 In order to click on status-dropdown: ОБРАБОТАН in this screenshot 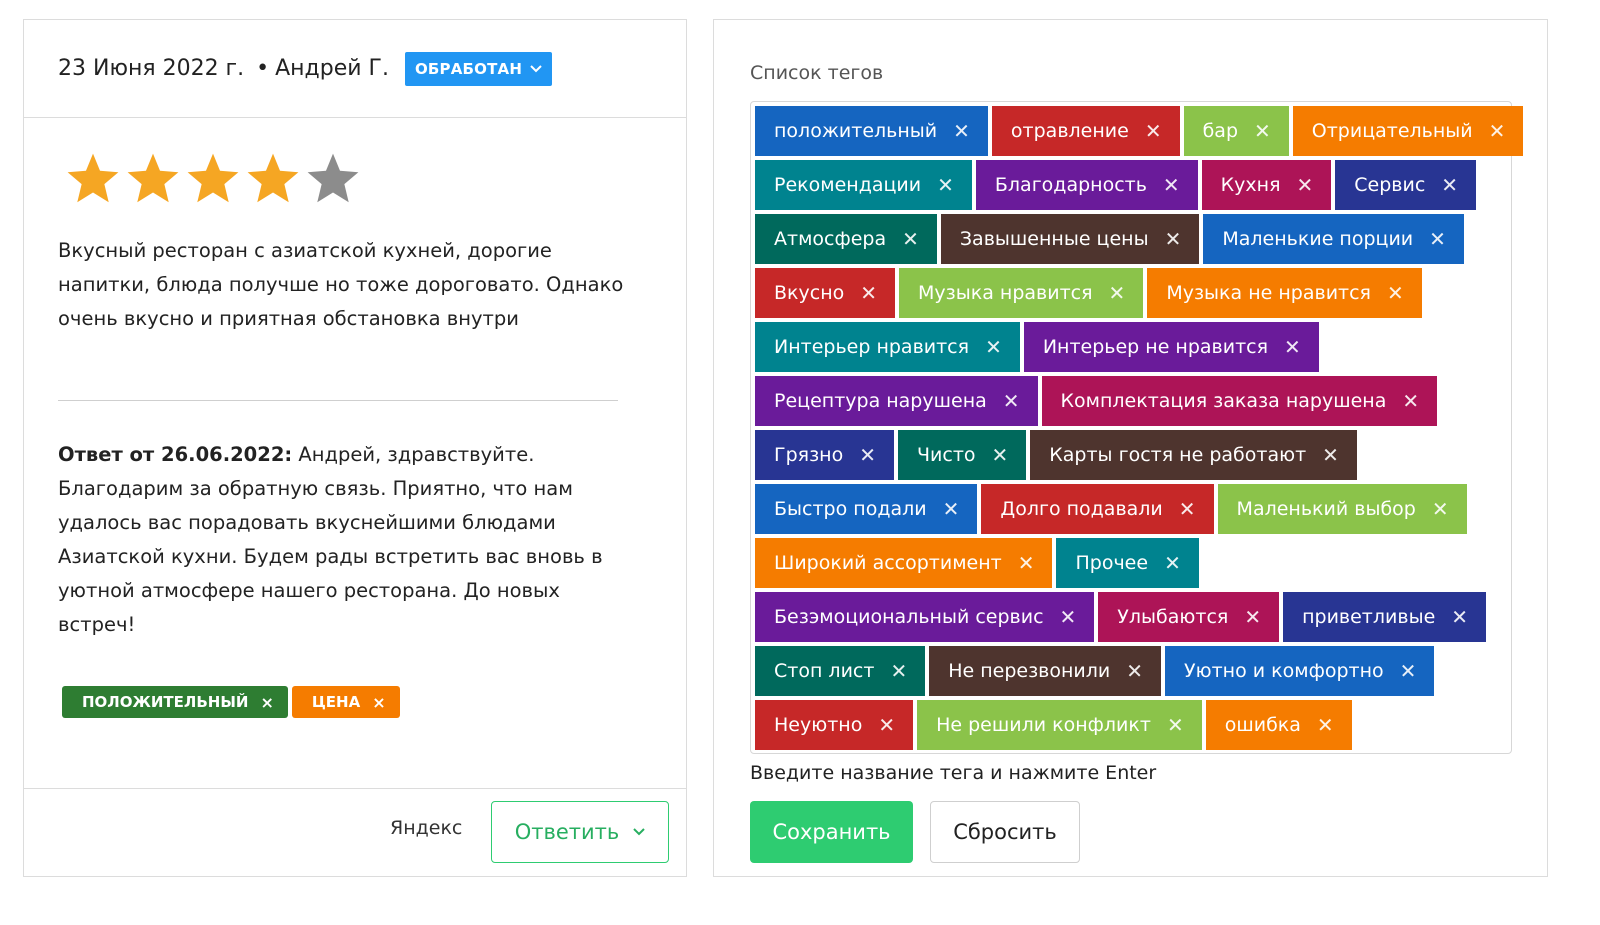, I will do `click(478, 68)`.